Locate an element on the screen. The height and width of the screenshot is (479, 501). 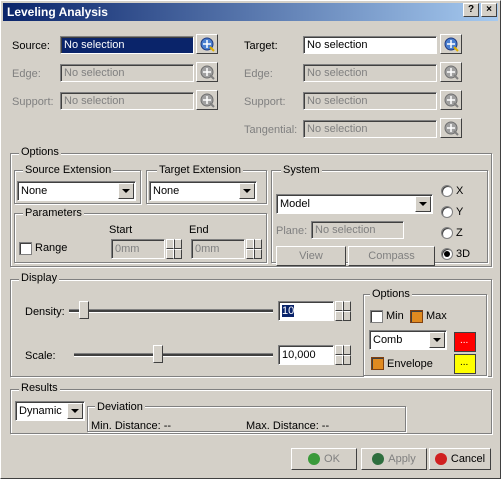
view-button: View is located at coordinates (311, 256).